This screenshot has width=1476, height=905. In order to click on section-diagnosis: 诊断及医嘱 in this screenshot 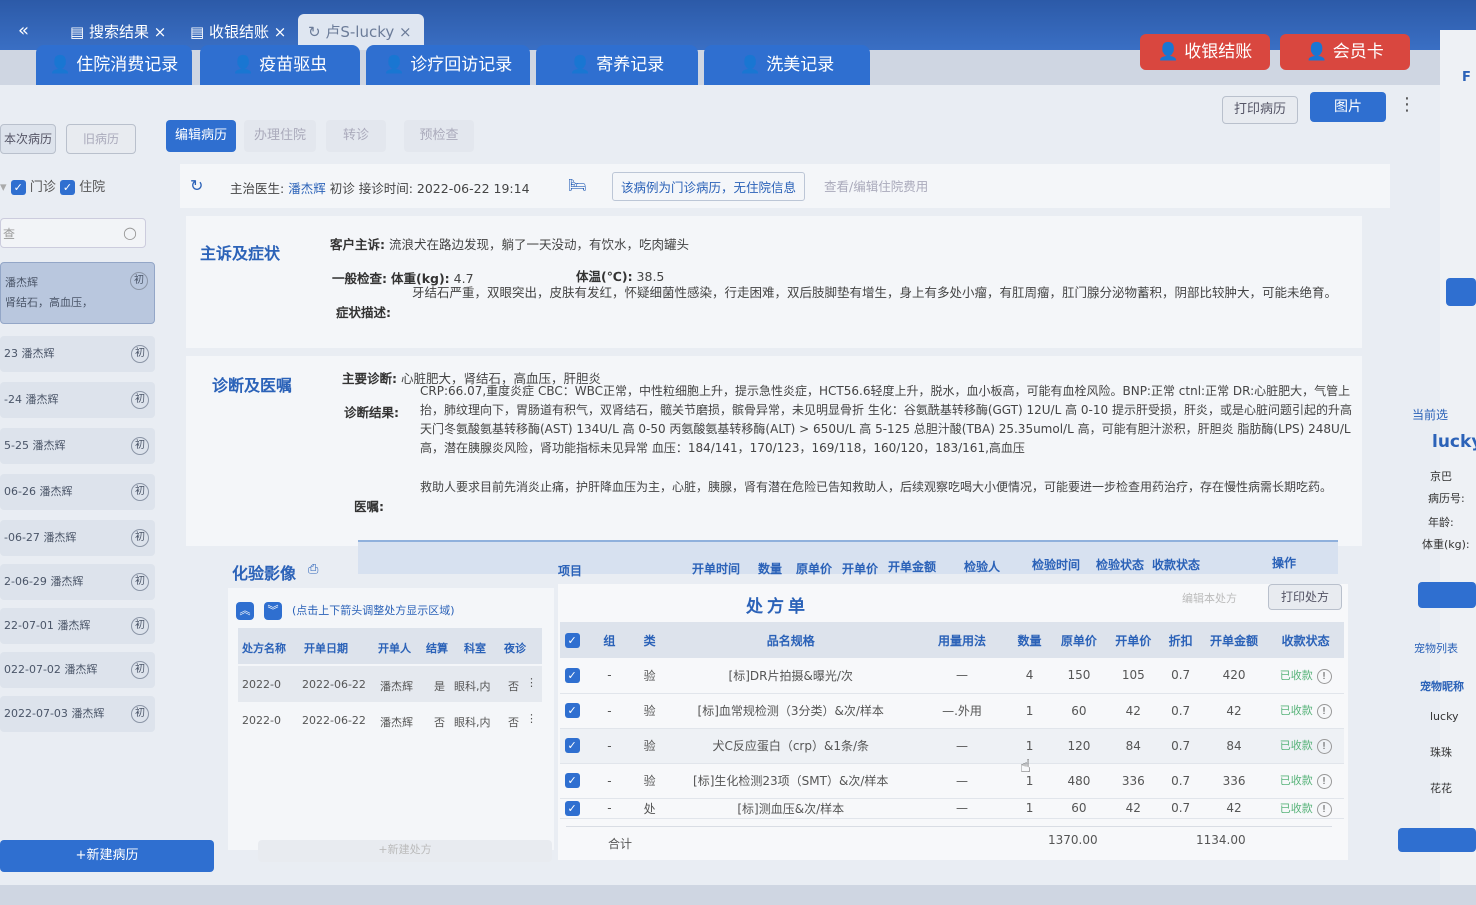, I will do `click(252, 385)`.